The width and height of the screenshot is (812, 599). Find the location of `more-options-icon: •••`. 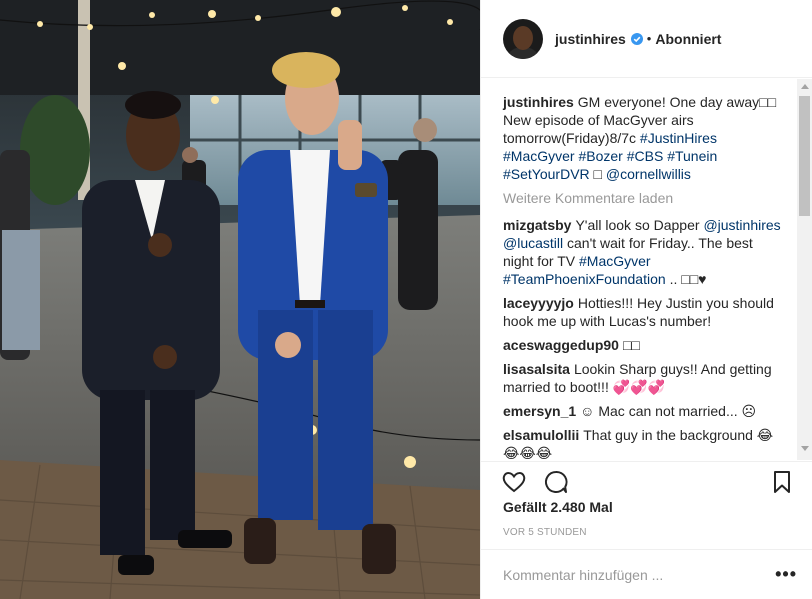

more-options-icon: ••• is located at coordinates (786, 574).